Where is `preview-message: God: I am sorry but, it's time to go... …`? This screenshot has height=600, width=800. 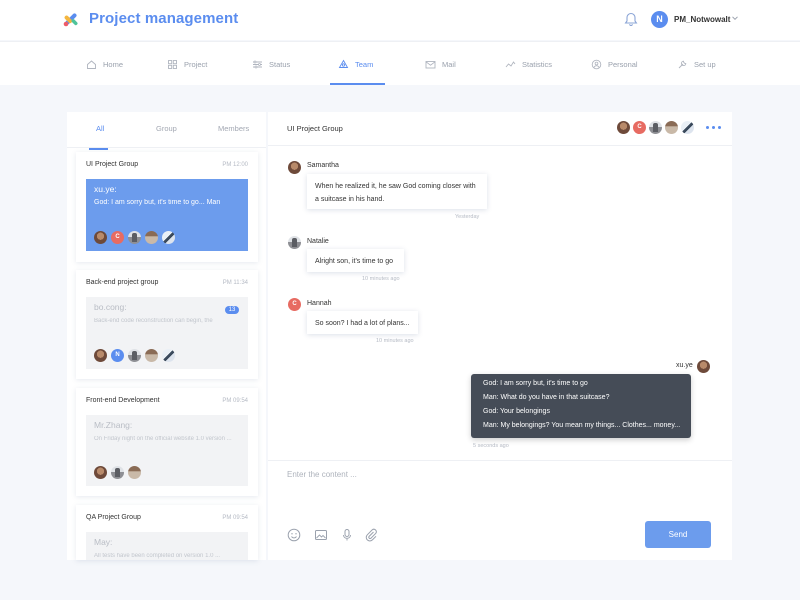 preview-message: God: I am sorry but, it's time to go... … is located at coordinates (157, 202).